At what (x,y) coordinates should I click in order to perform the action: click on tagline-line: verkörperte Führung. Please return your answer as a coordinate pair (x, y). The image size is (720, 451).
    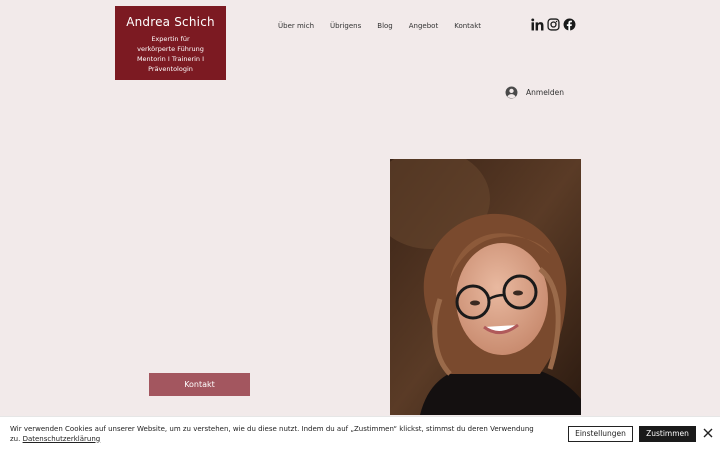
    Looking at the image, I should click on (170, 49).